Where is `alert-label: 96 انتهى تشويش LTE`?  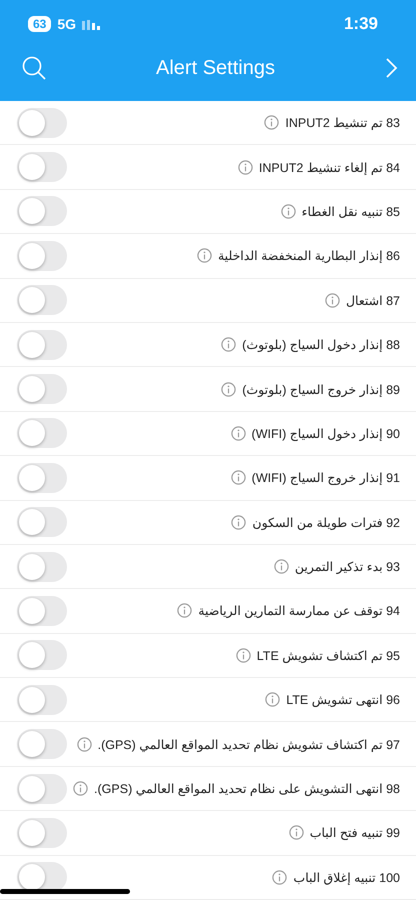
alert-label: 96 انتهى تشويش LTE is located at coordinates (343, 700).